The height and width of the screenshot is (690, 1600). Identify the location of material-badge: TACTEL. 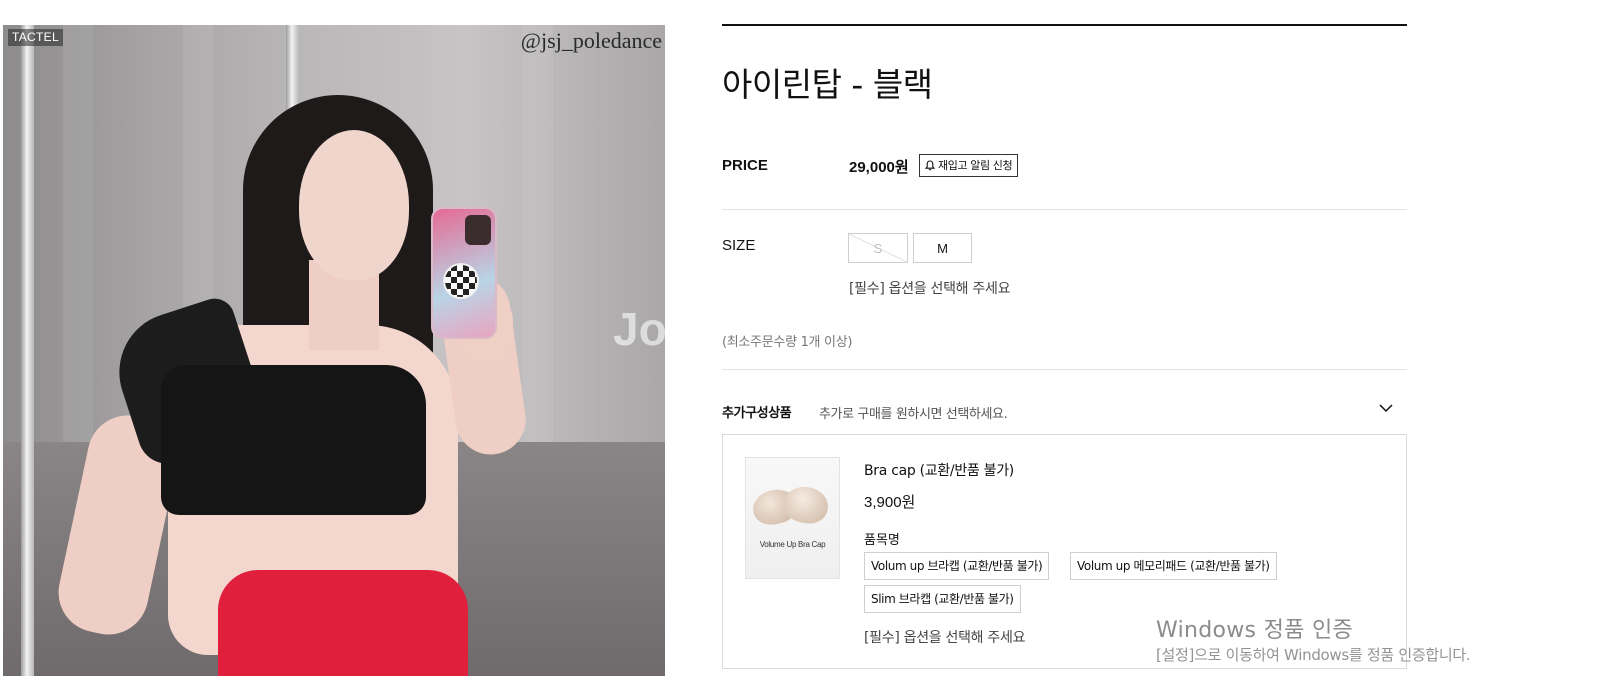
(35, 37).